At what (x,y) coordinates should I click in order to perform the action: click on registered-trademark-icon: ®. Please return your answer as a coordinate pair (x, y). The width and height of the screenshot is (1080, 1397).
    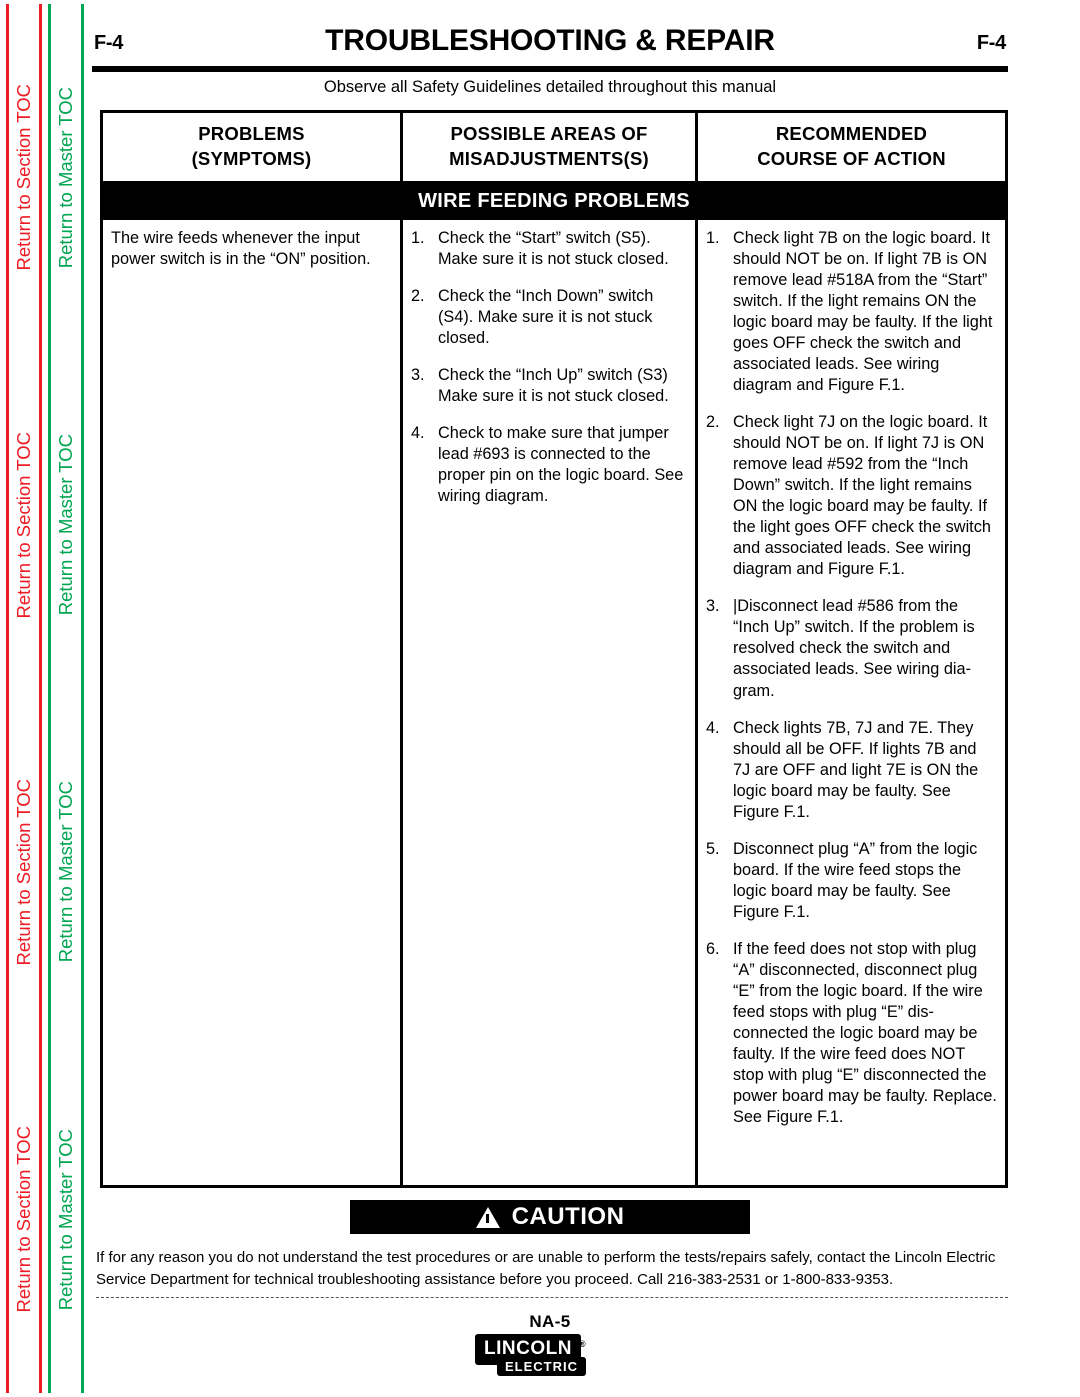
    Looking at the image, I should click on (582, 1344).